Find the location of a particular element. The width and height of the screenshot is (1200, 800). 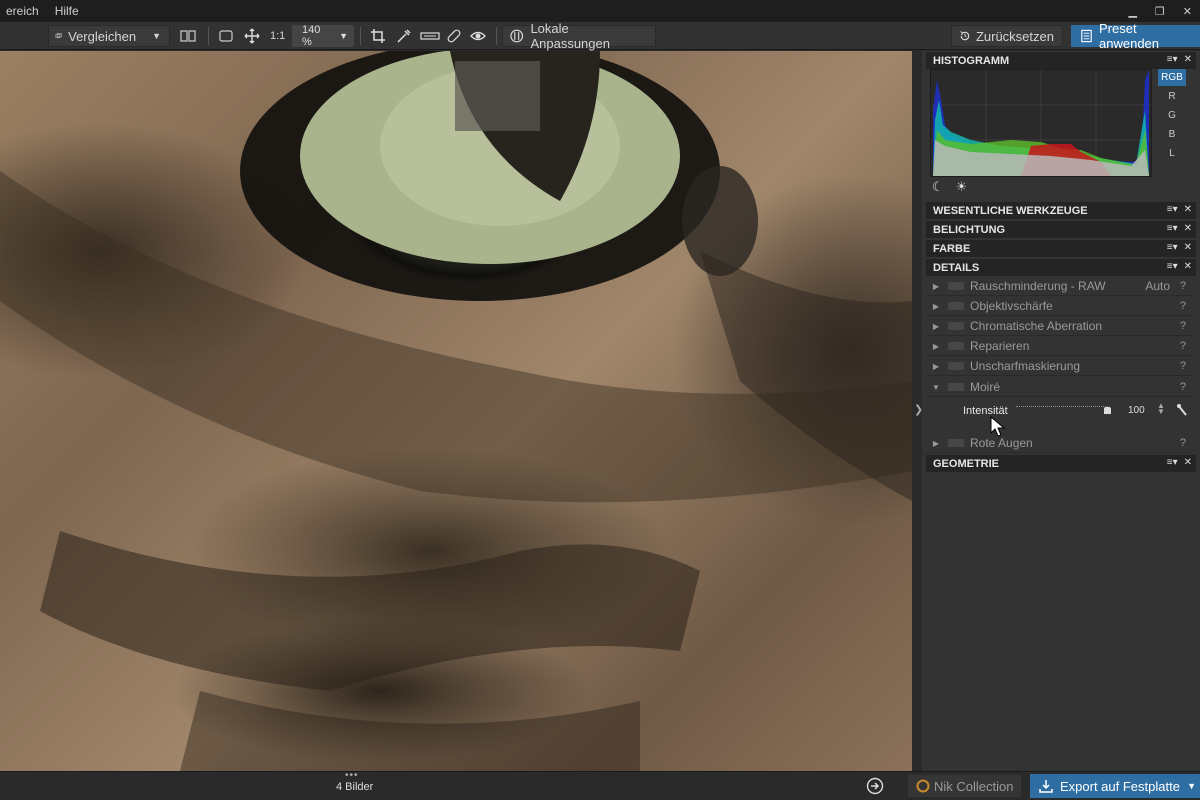

fit-screen-icon is located at coordinates (226, 36).